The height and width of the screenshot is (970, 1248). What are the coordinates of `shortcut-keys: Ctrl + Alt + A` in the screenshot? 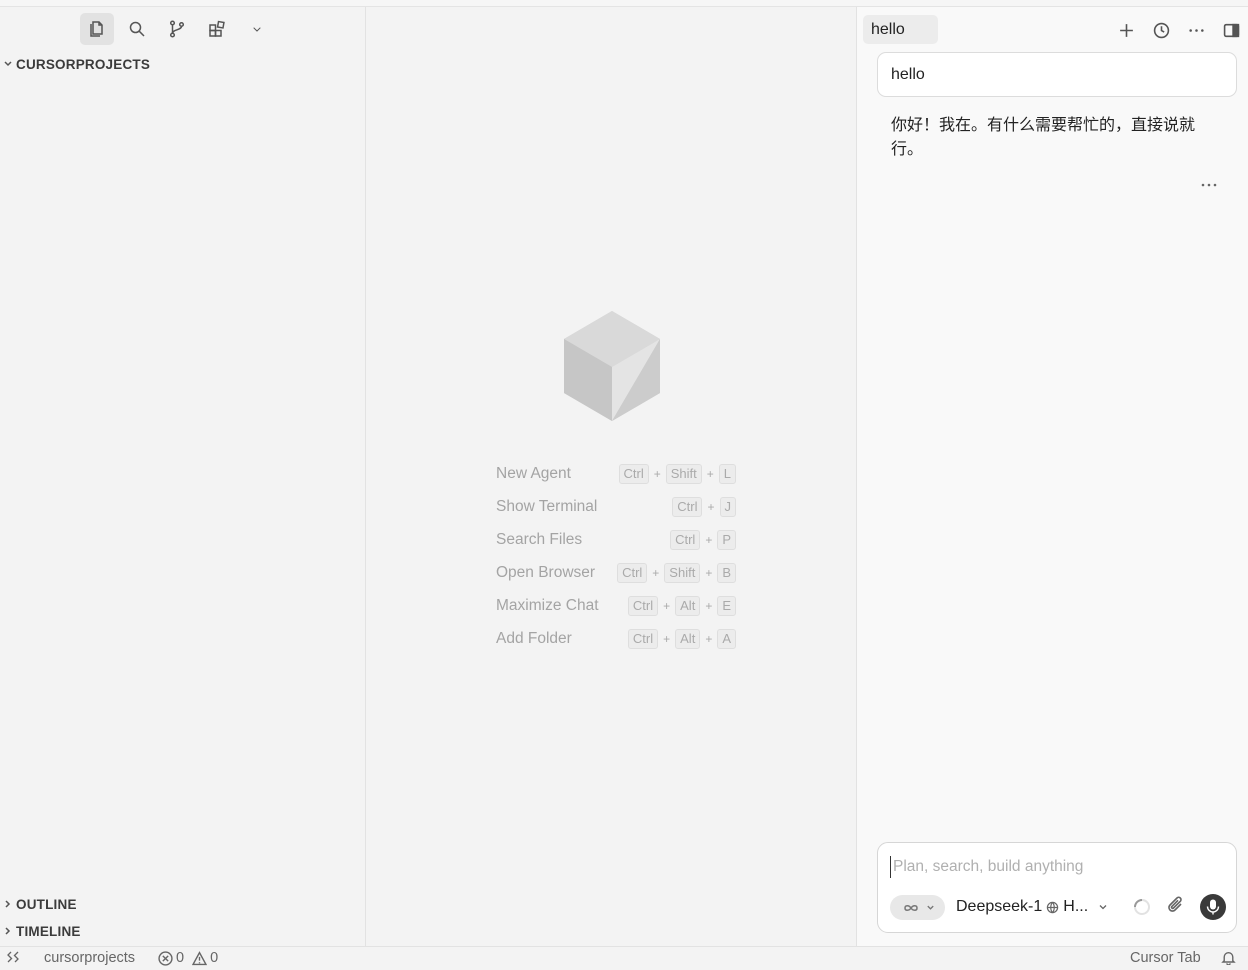 It's located at (681, 638).